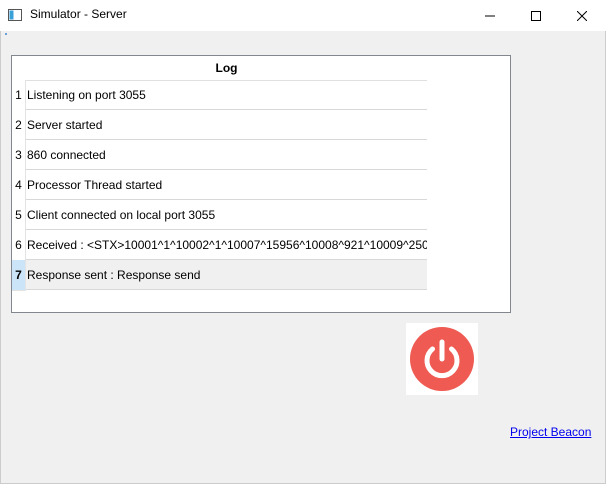  I want to click on row-number: 6, so click(19, 245).